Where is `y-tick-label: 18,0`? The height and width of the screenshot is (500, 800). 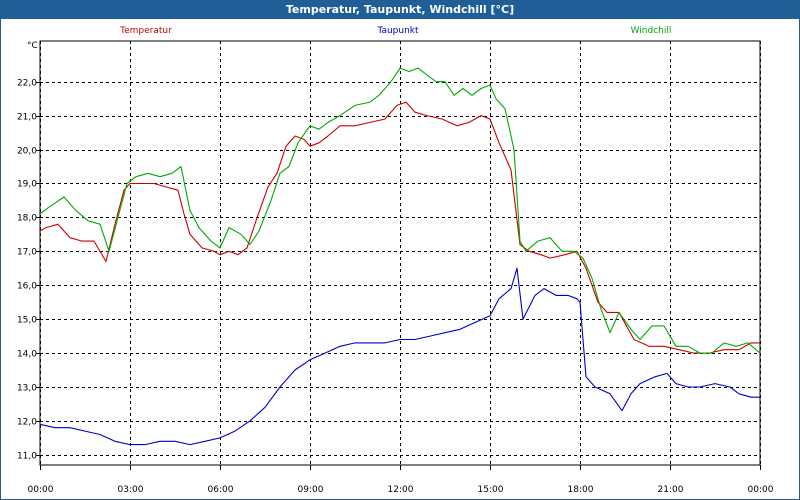 y-tick-label: 18,0 is located at coordinates (27, 219).